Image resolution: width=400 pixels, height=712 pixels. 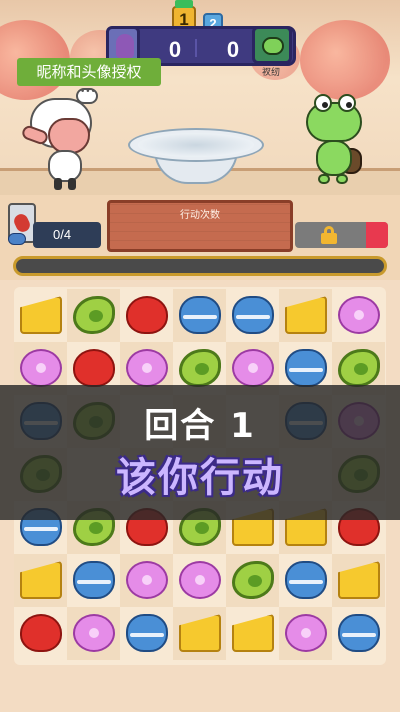 I want to click on bowl, so click(x=196, y=160).